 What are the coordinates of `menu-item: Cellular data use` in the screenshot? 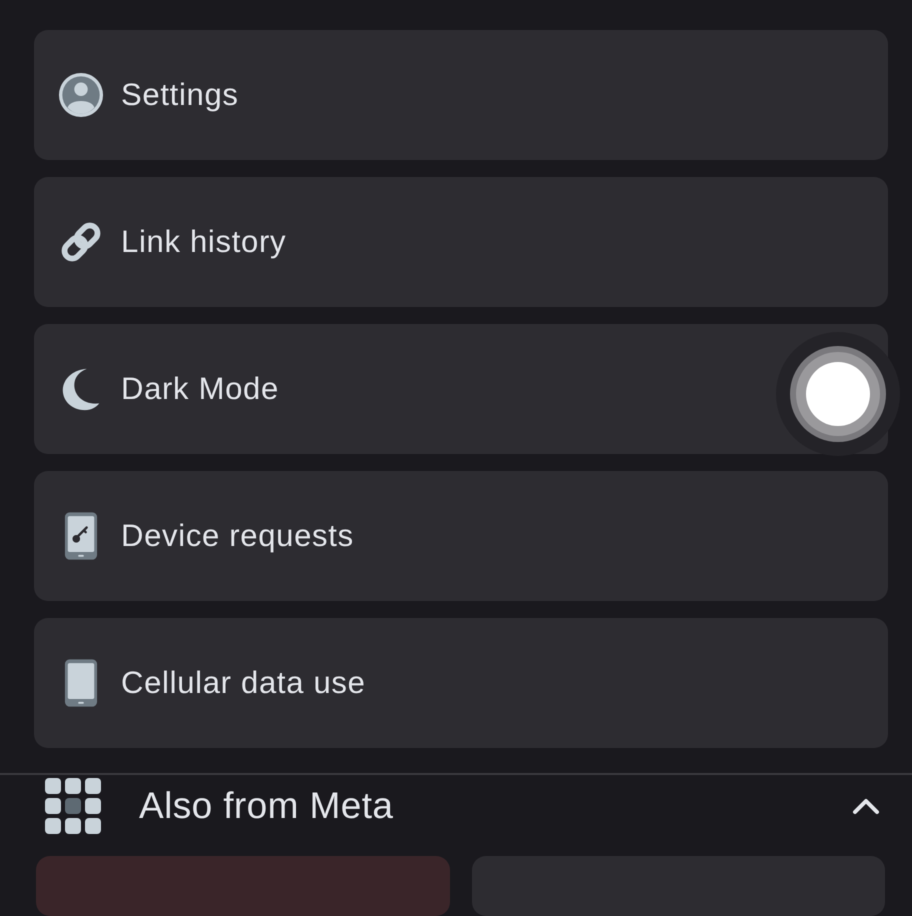 It's located at (461, 683).